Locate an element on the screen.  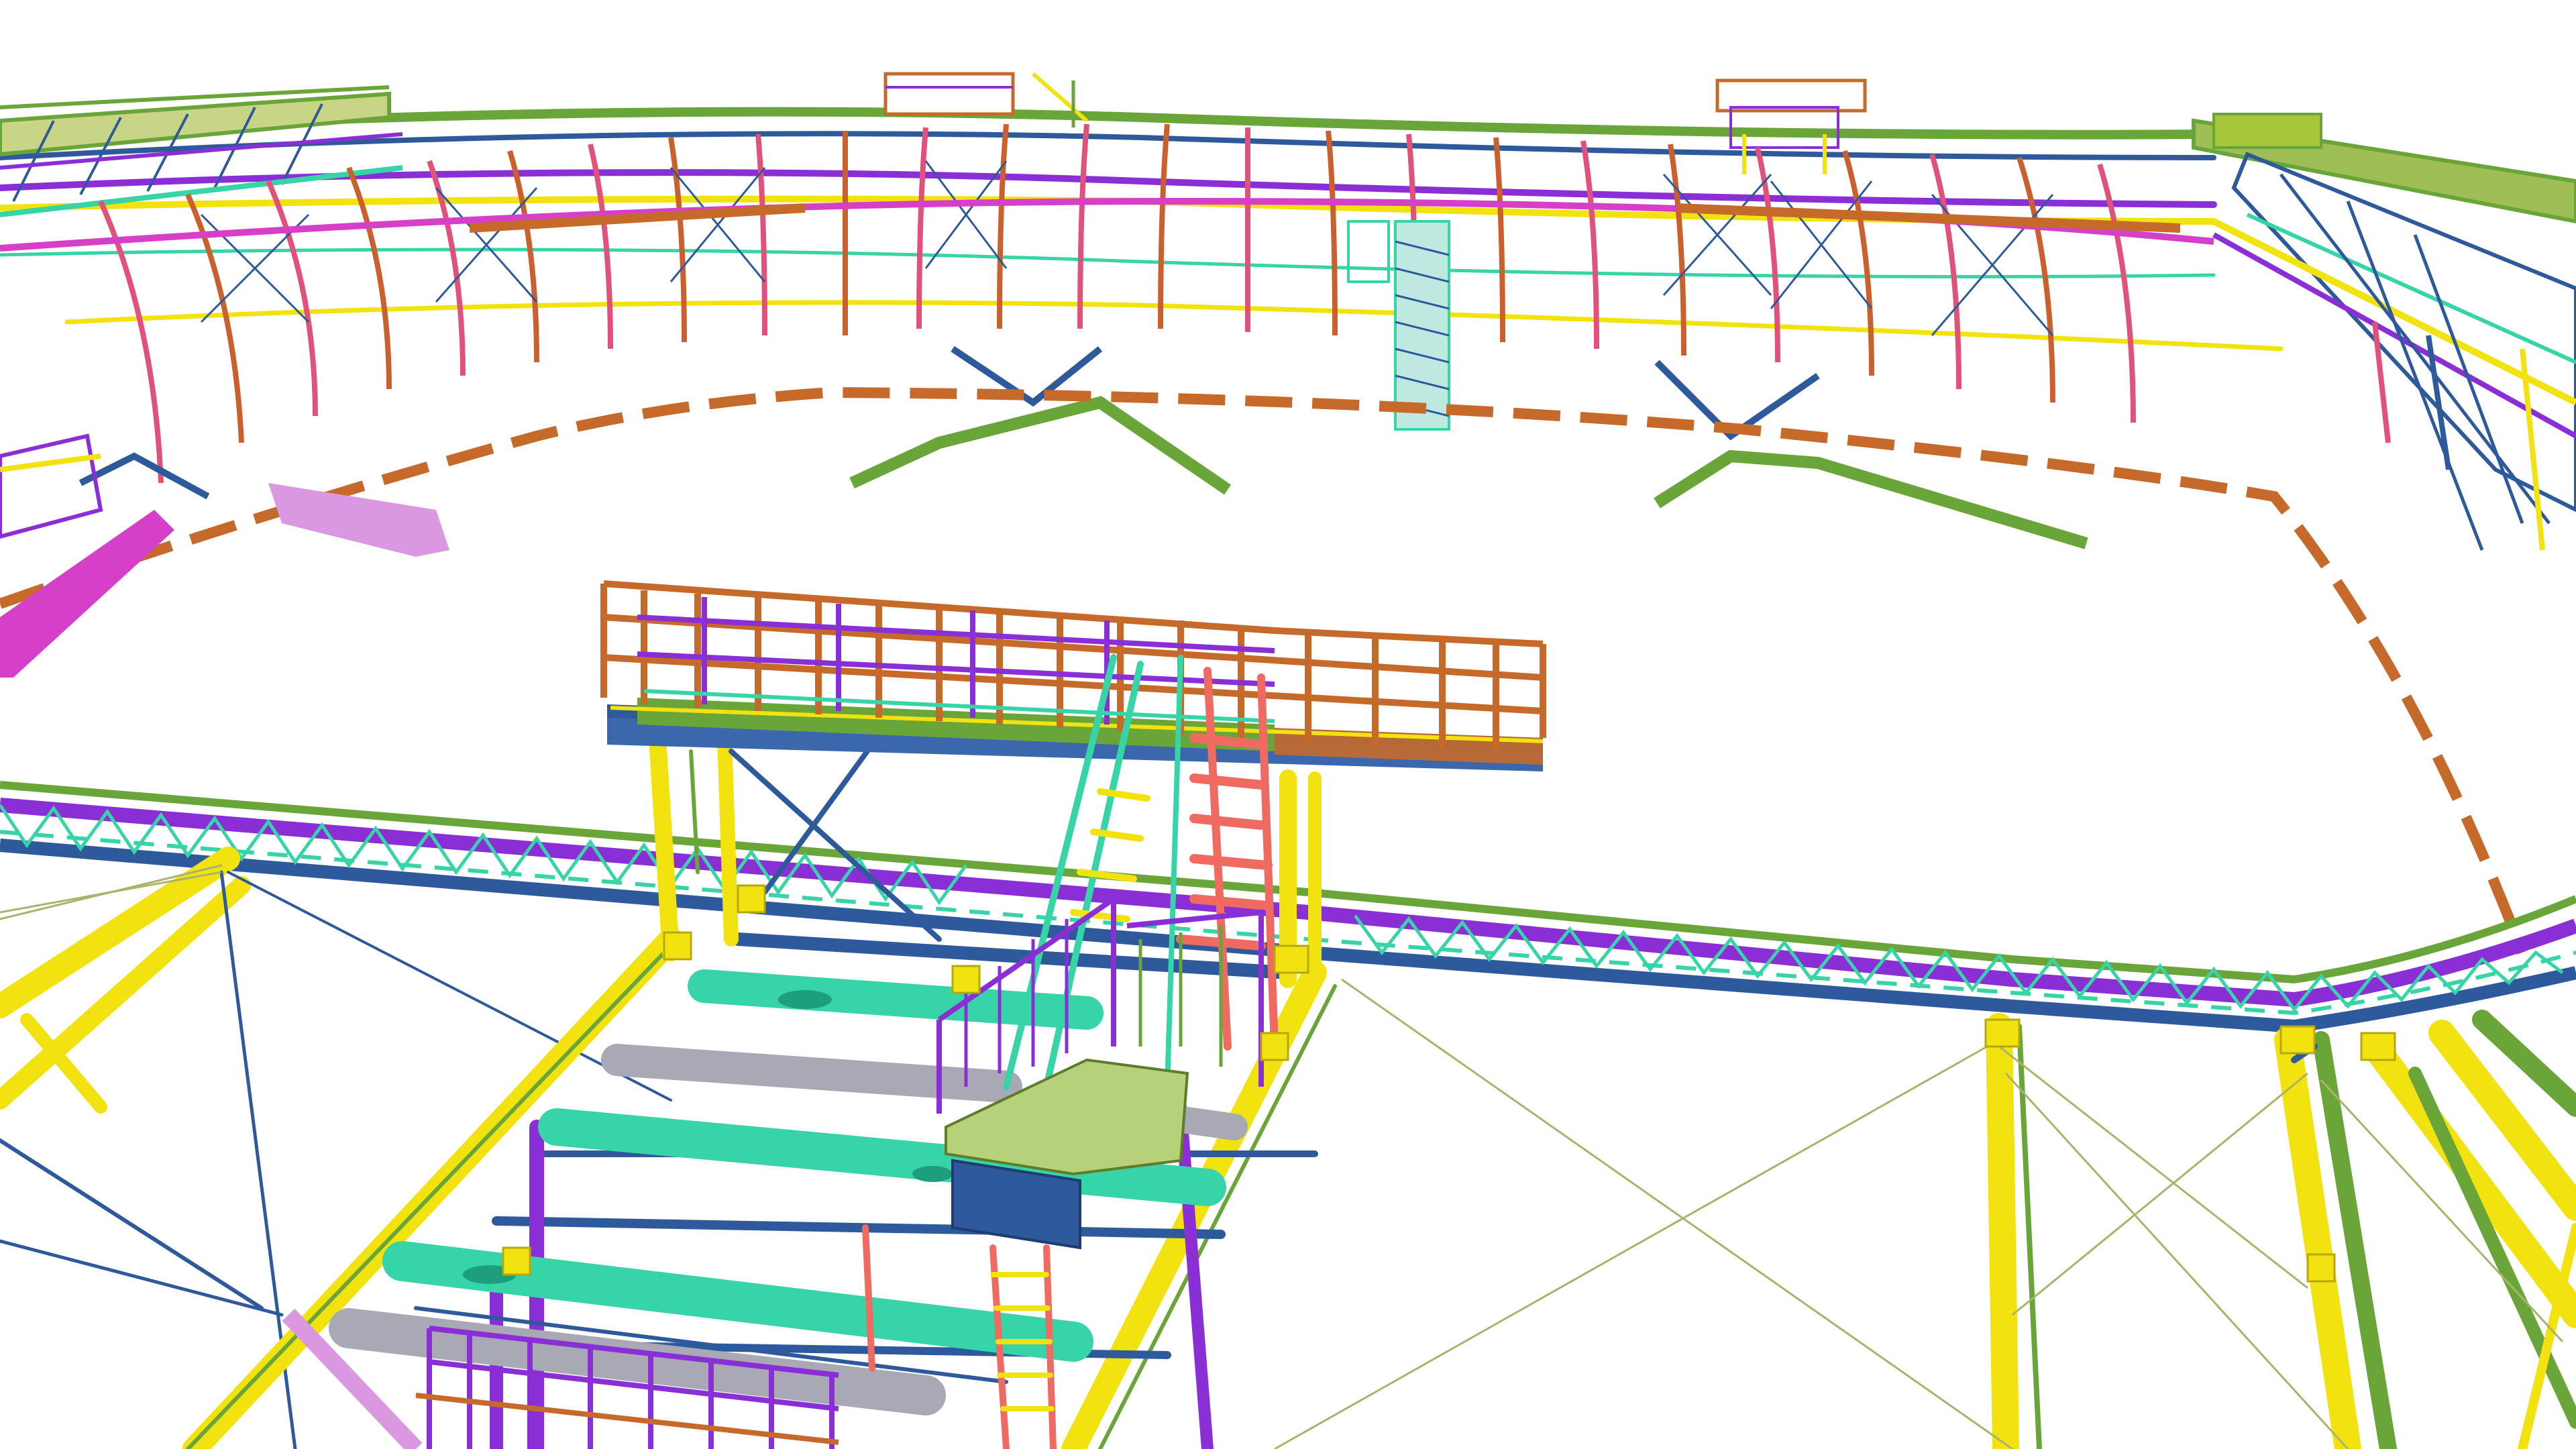
roof-outer-ring-truss is located at coordinates (1142, 229).